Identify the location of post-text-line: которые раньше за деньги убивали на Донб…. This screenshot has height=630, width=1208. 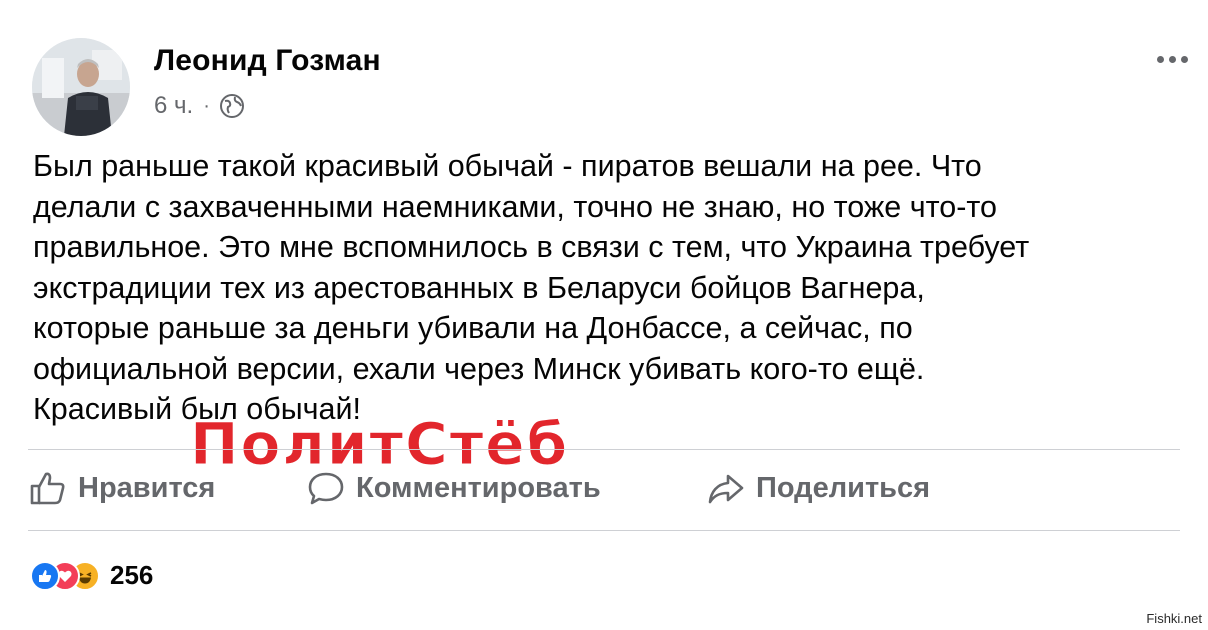
(473, 328).